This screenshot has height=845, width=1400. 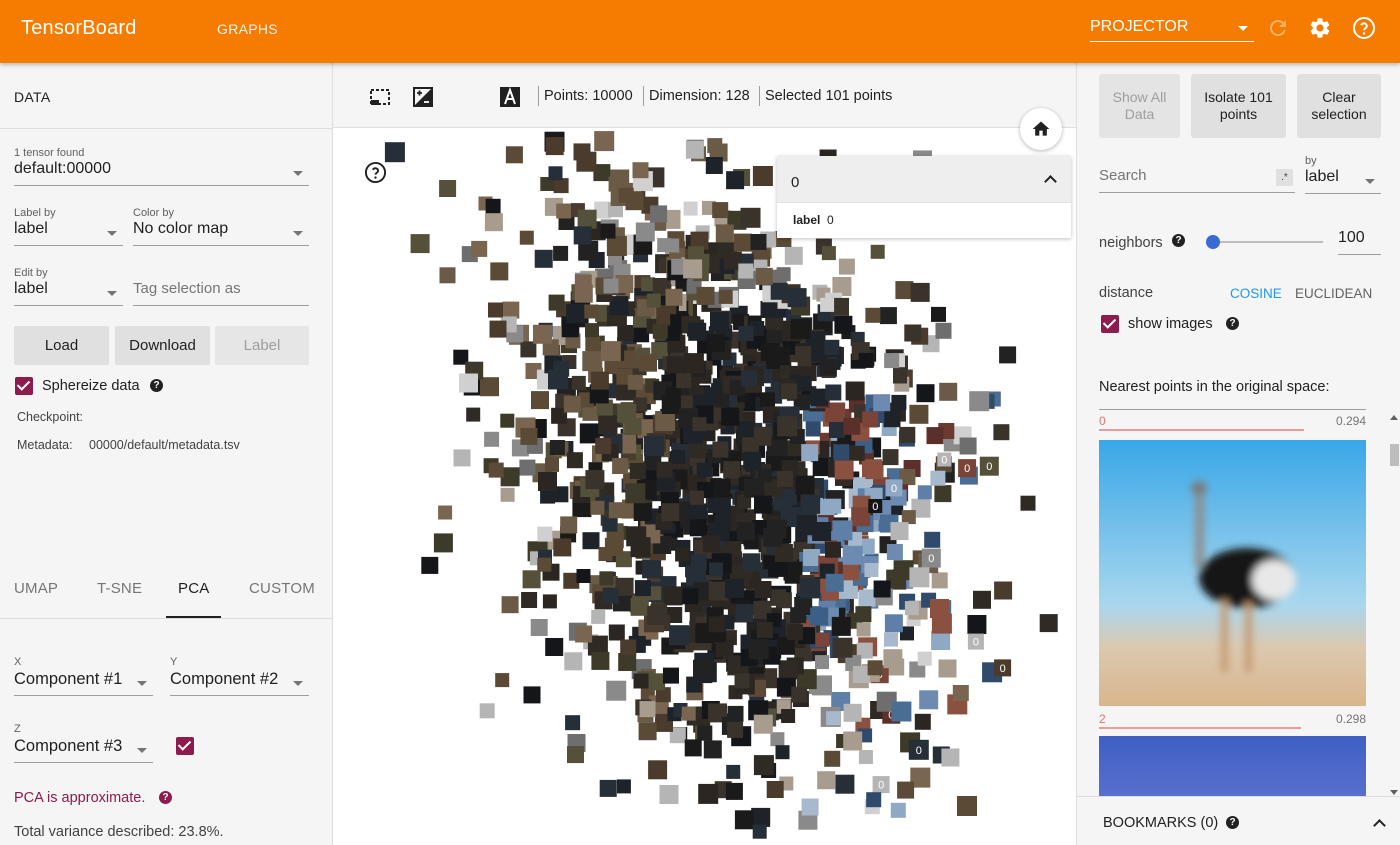 I want to click on z-component-select: Component #3, so click(x=83, y=750).